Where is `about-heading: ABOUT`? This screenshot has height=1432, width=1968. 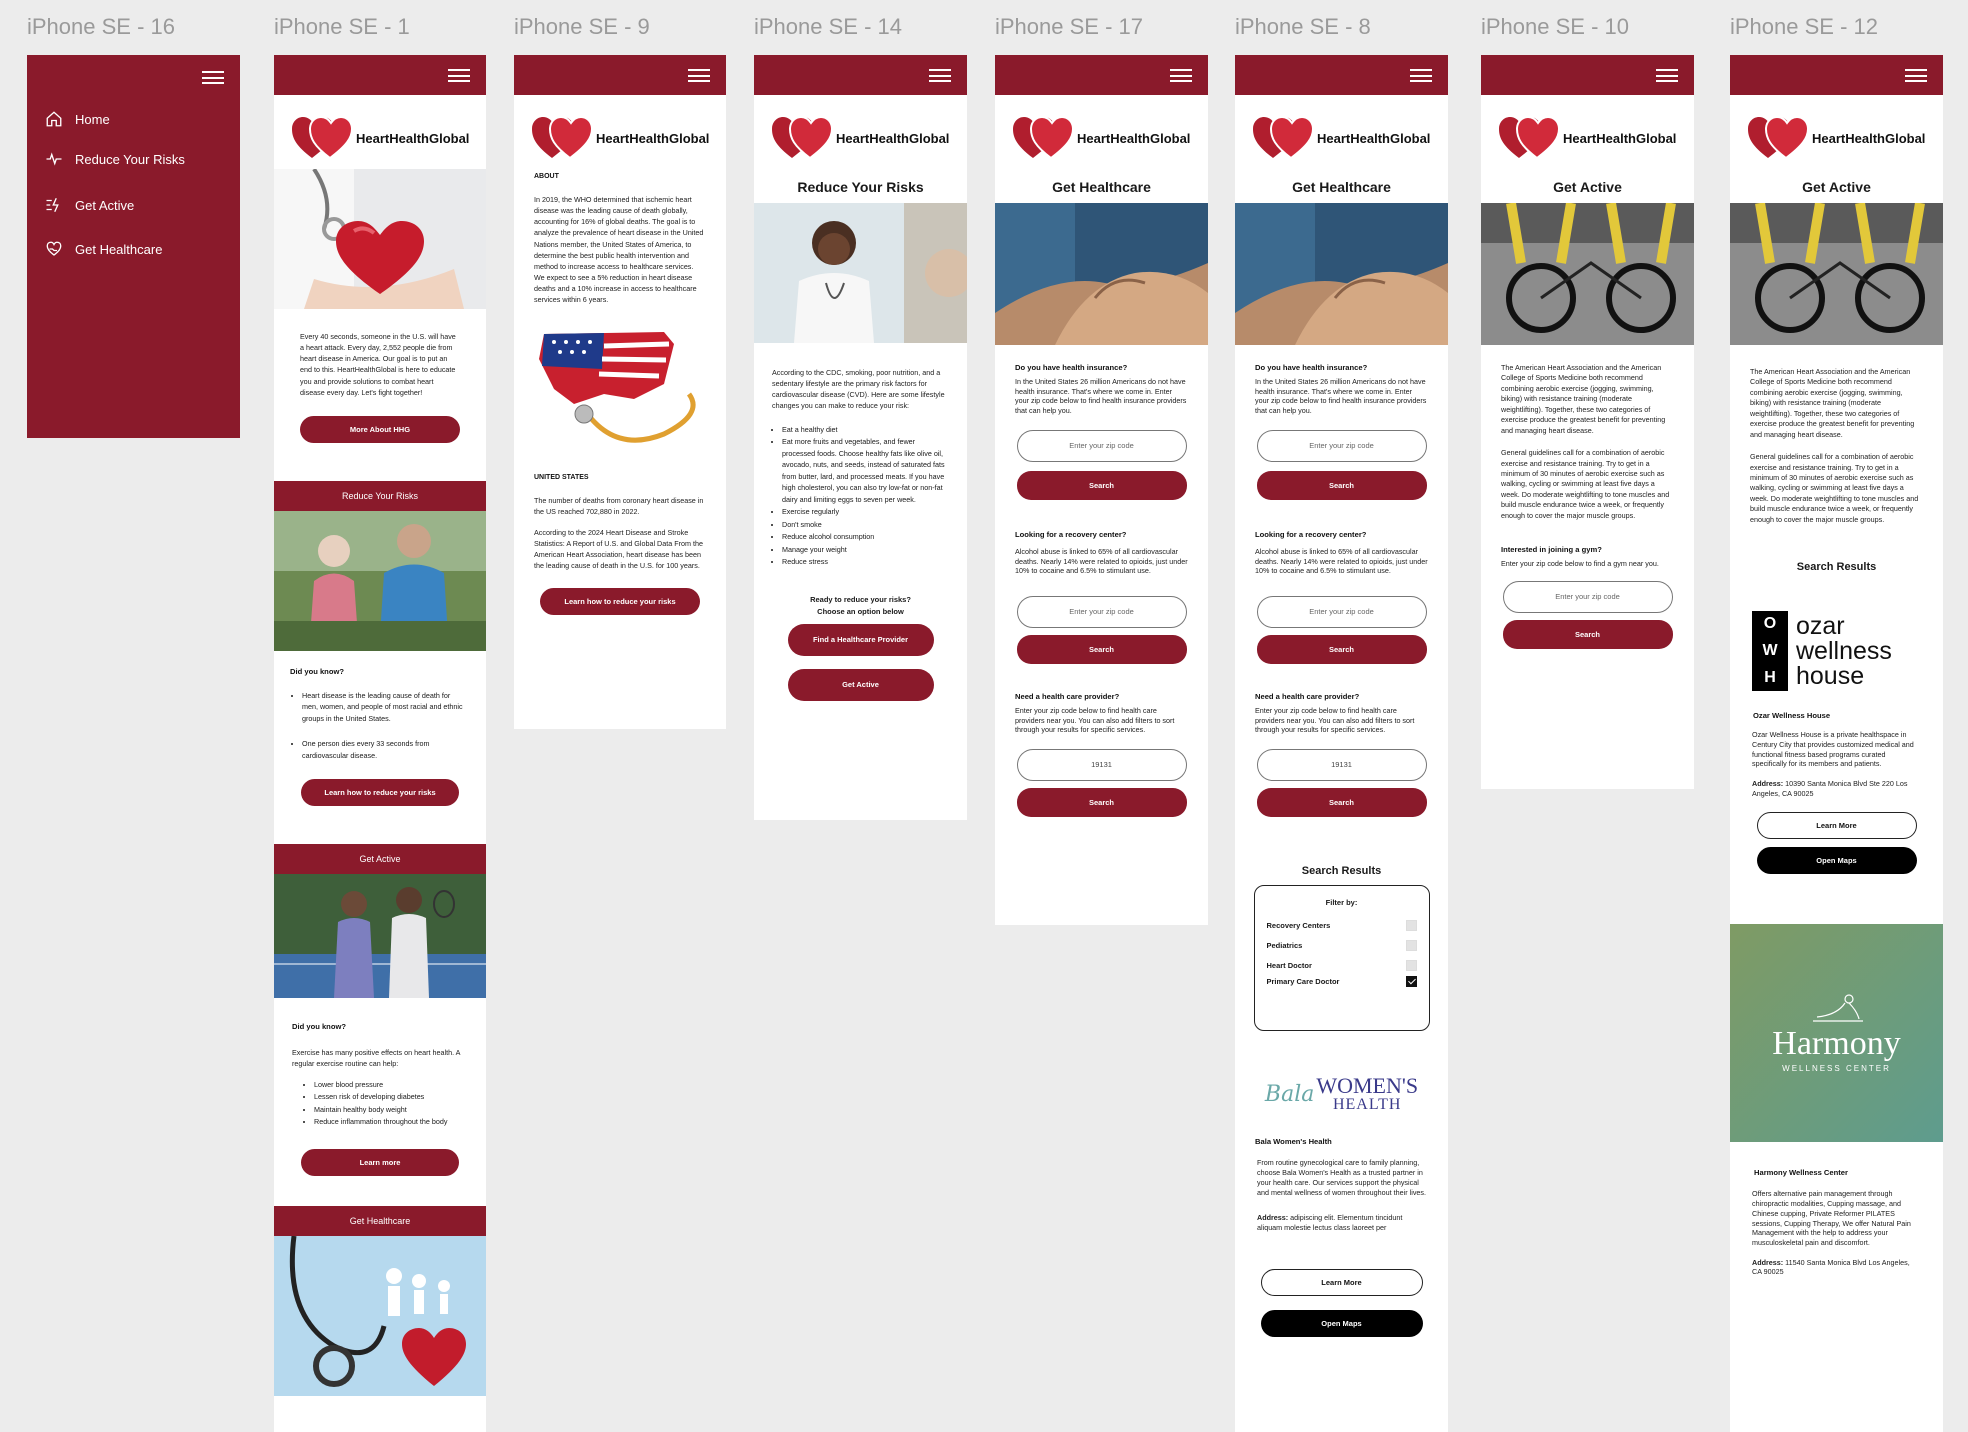 about-heading: ABOUT is located at coordinates (546, 176).